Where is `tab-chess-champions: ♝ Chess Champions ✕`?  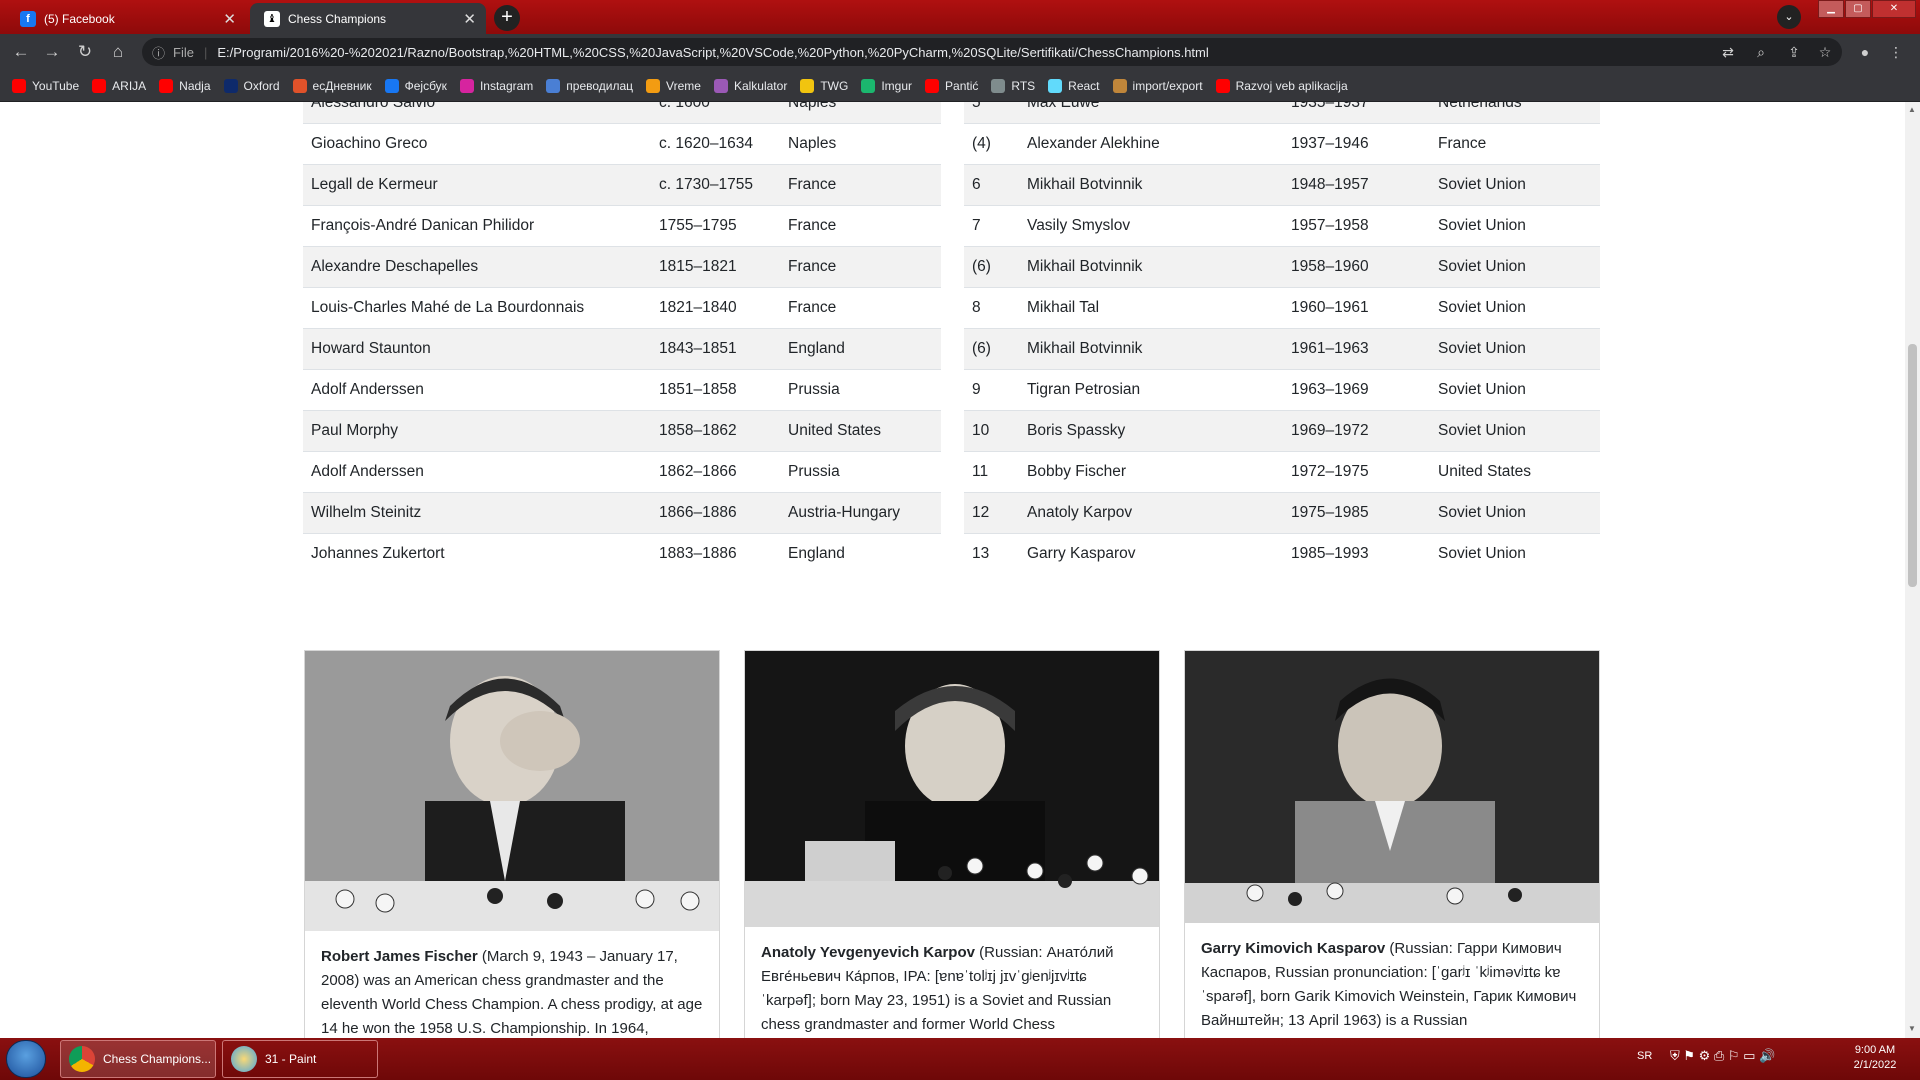 tab-chess-champions: ♝ Chess Champions ✕ is located at coordinates (368, 18).